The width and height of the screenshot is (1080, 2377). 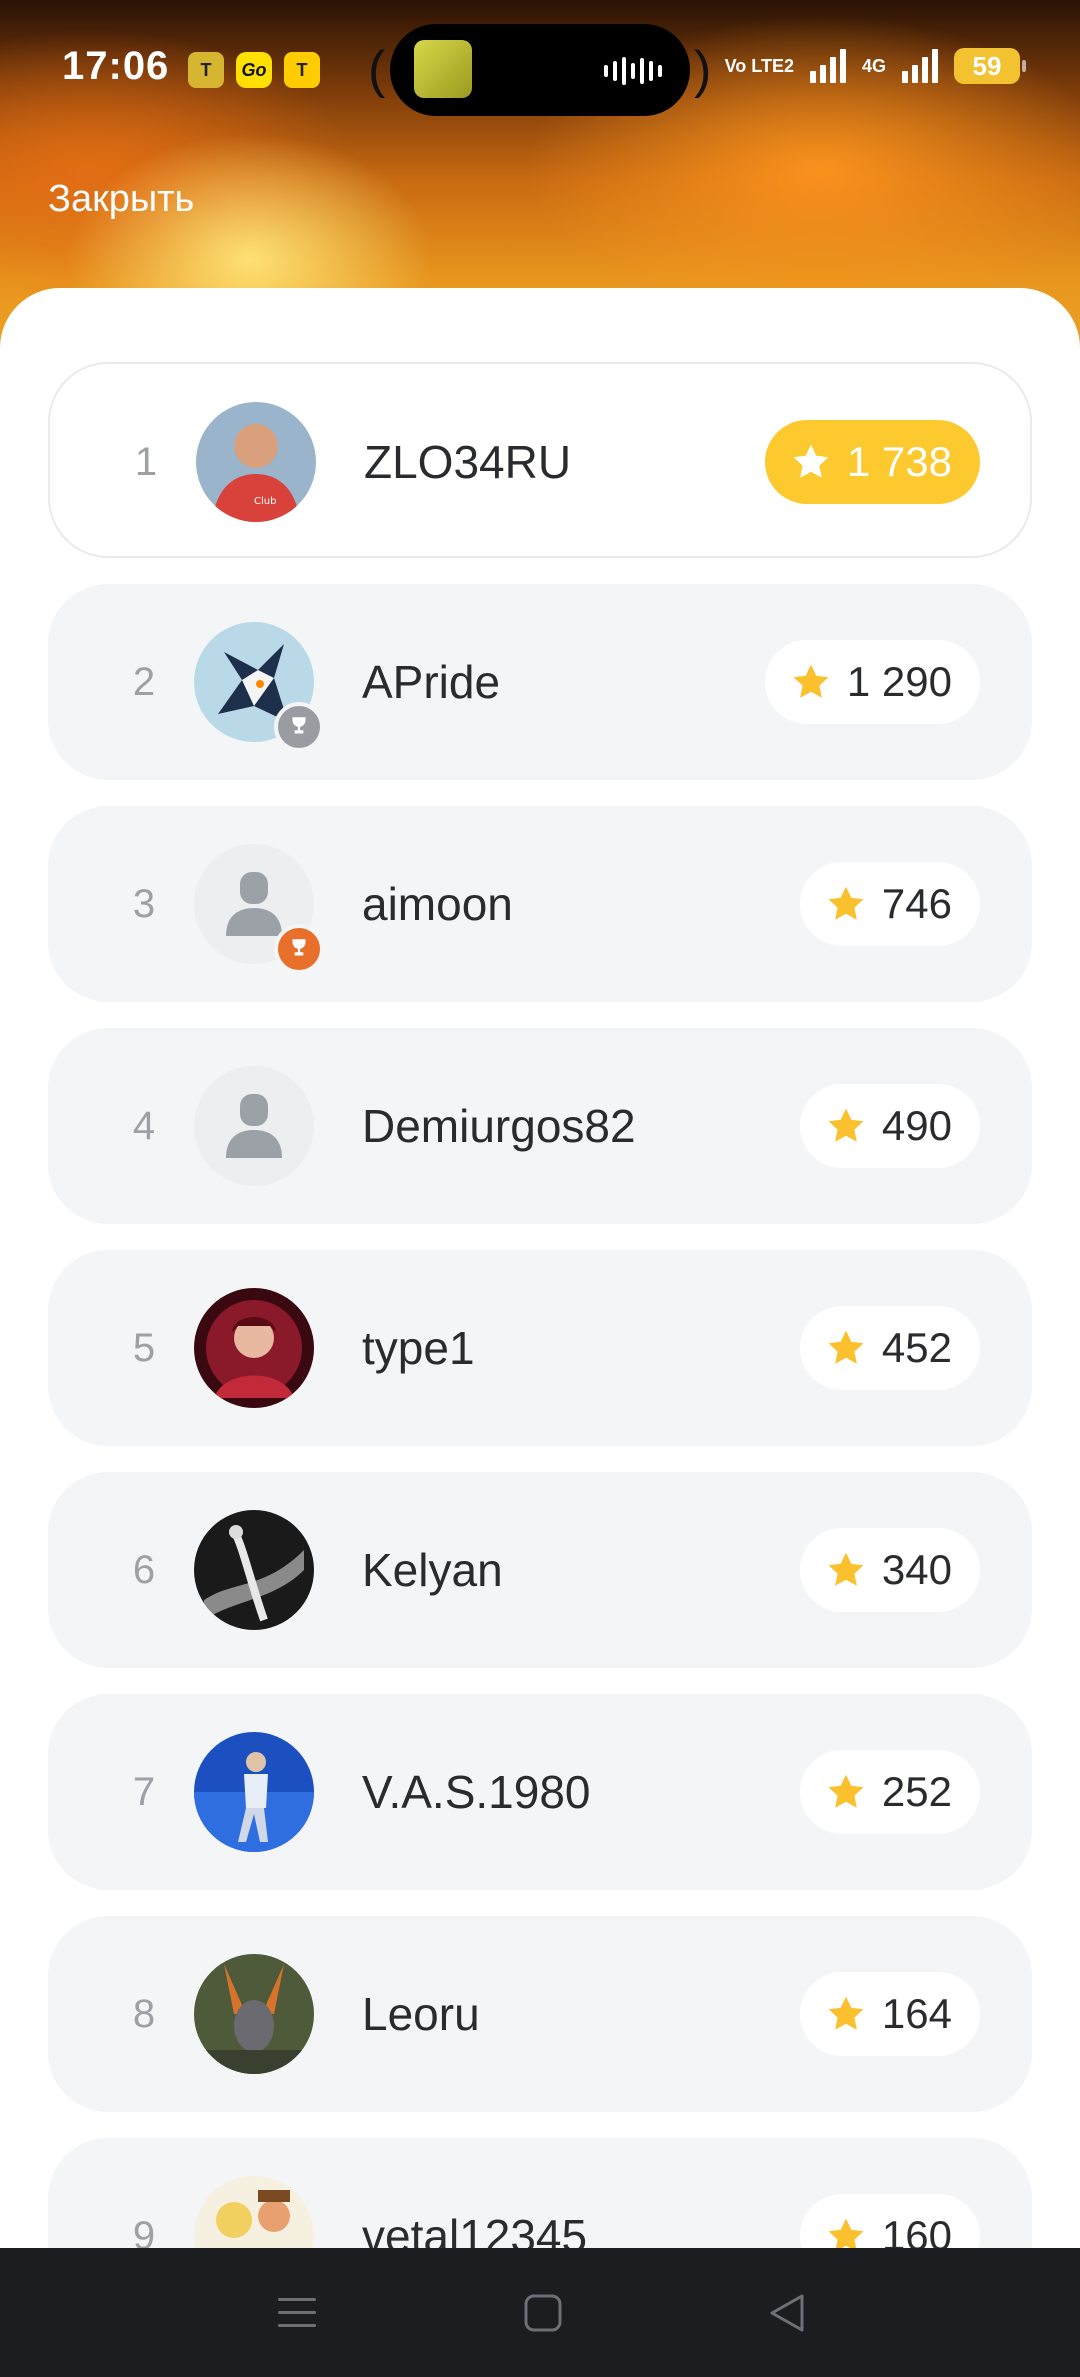 I want to click on bronze-trophy-icon, so click(x=299, y=949).